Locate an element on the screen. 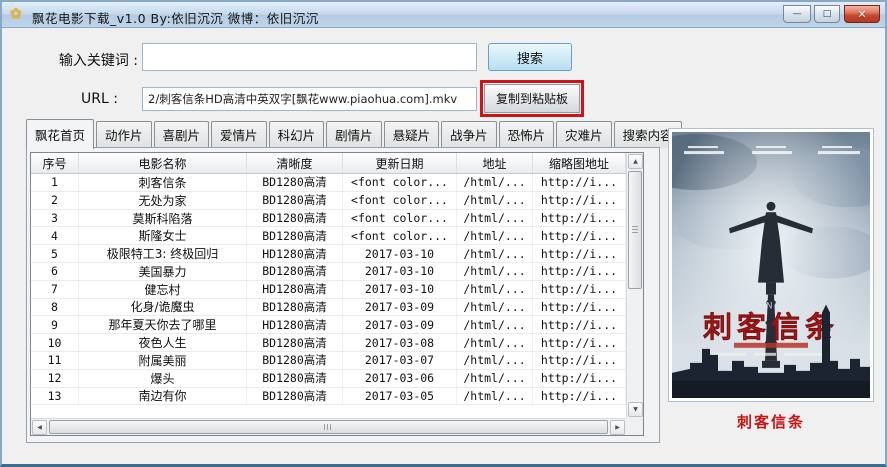 This screenshot has width=887, height=467. table-cell: 爆头 is located at coordinates (163, 378).